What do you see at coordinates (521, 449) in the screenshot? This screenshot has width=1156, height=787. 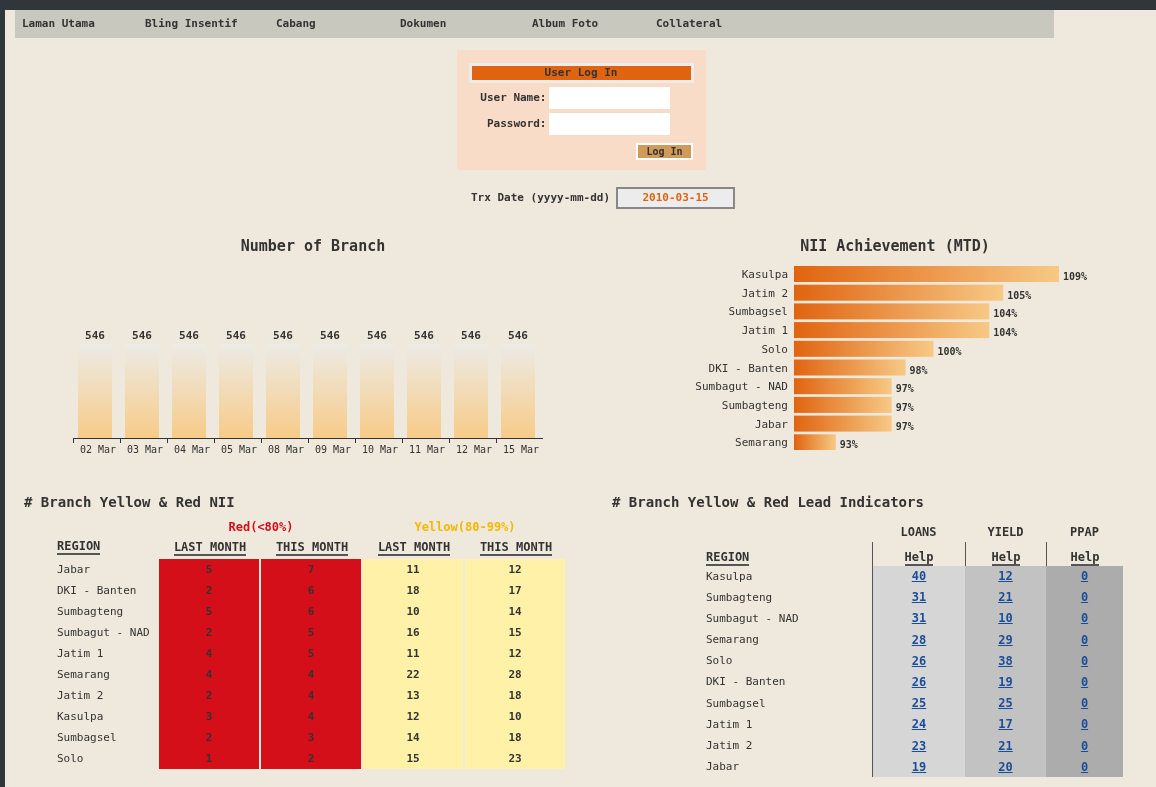 I see `axis-label: 15 Mar` at bounding box center [521, 449].